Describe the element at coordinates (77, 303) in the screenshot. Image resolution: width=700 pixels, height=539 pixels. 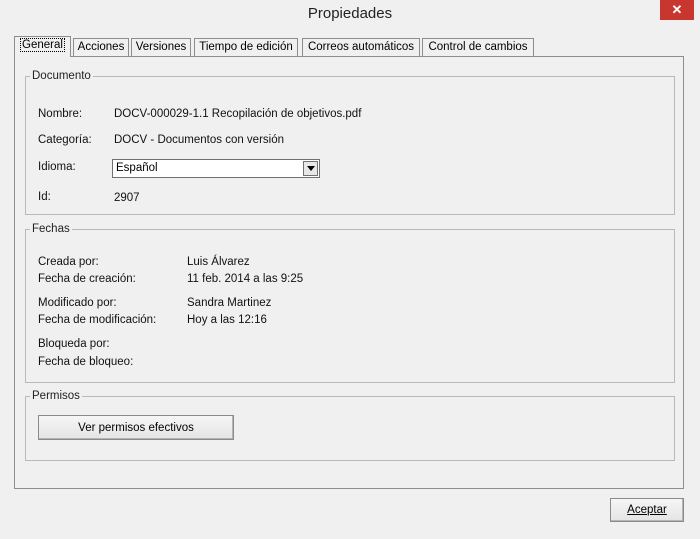
I see `modified-by-label: Modificado por:` at that location.